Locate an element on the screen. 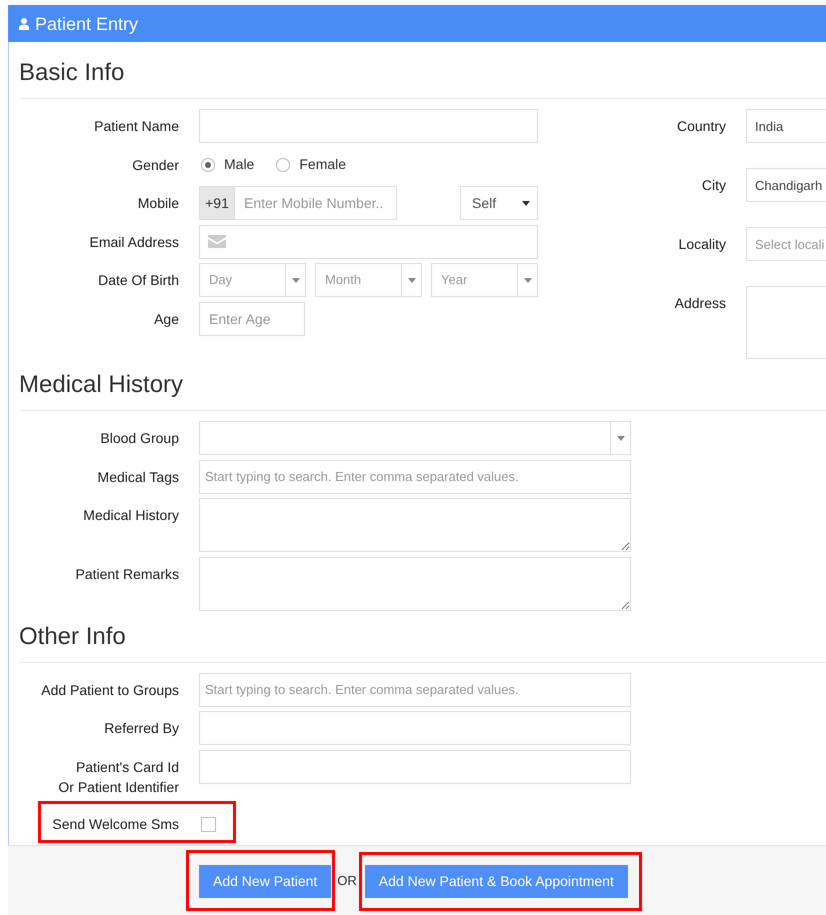 This screenshot has width=826, height=915. section-heading: Medical History is located at coordinates (101, 385).